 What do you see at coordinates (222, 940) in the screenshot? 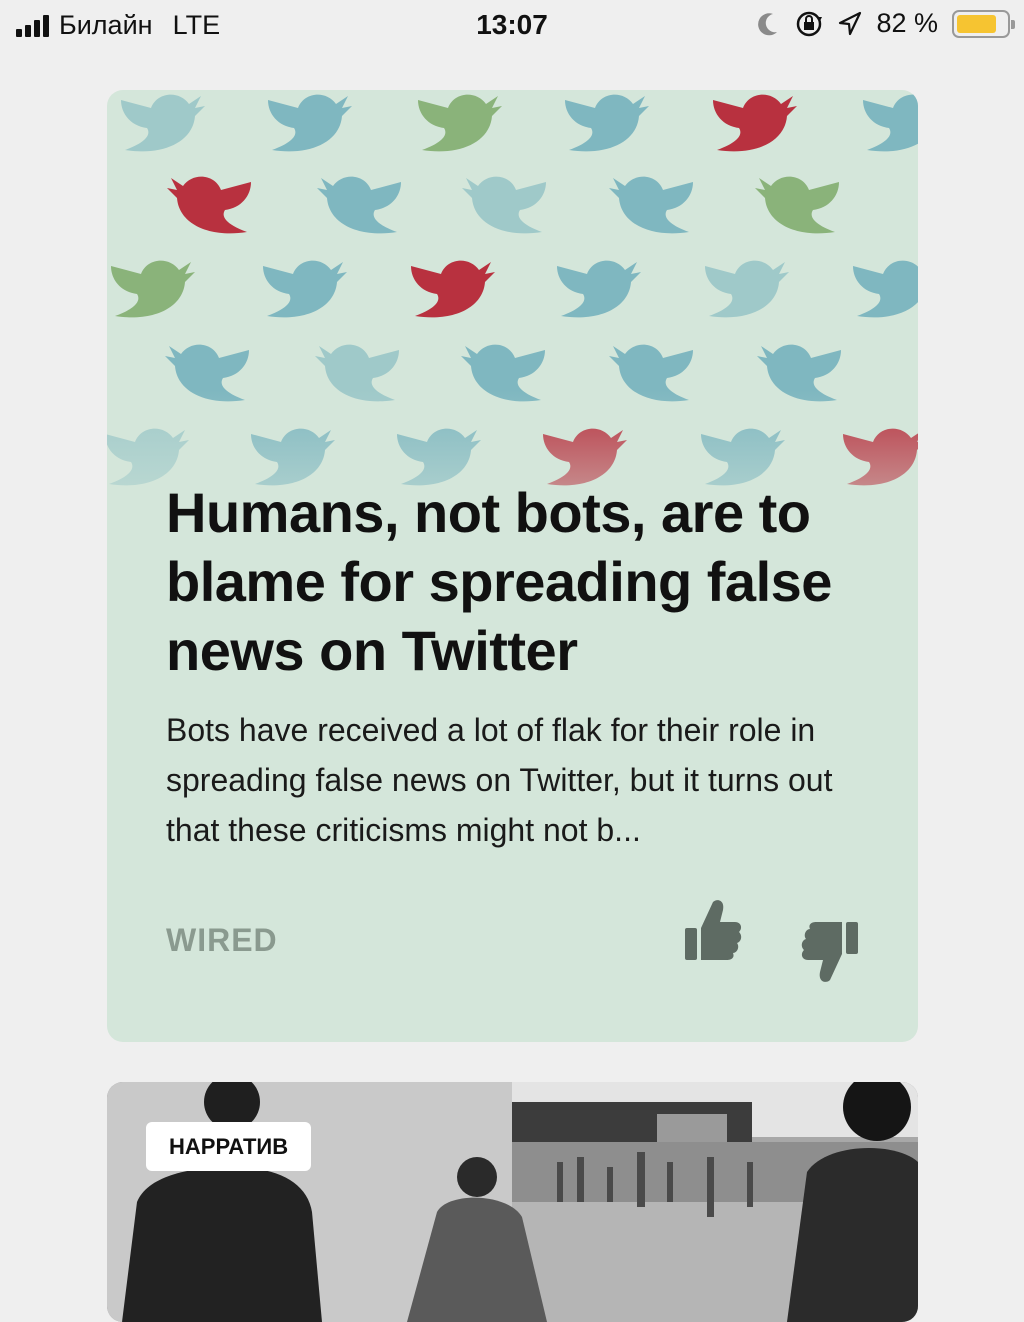
I see `article-source: WIRED` at bounding box center [222, 940].